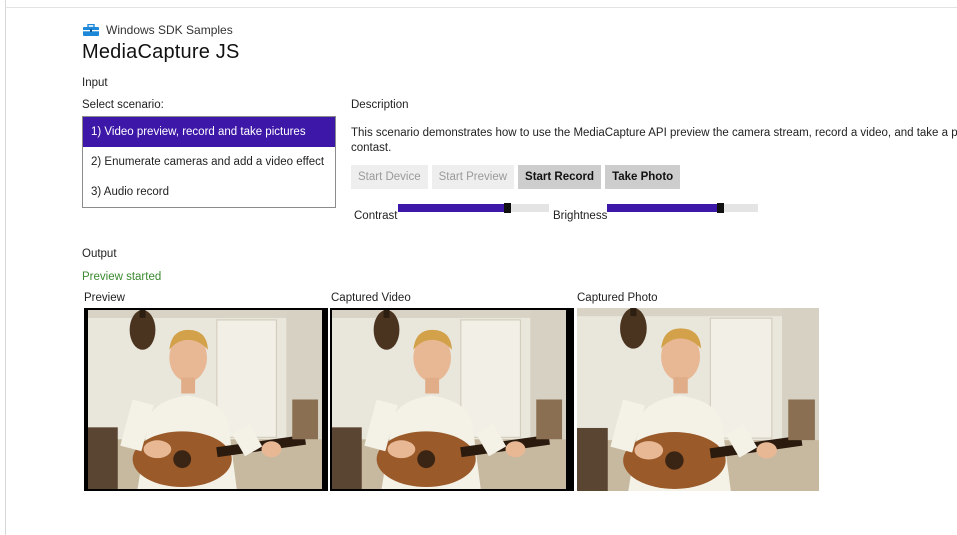  What do you see at coordinates (380, 105) in the screenshot?
I see `description-label: Description` at bounding box center [380, 105].